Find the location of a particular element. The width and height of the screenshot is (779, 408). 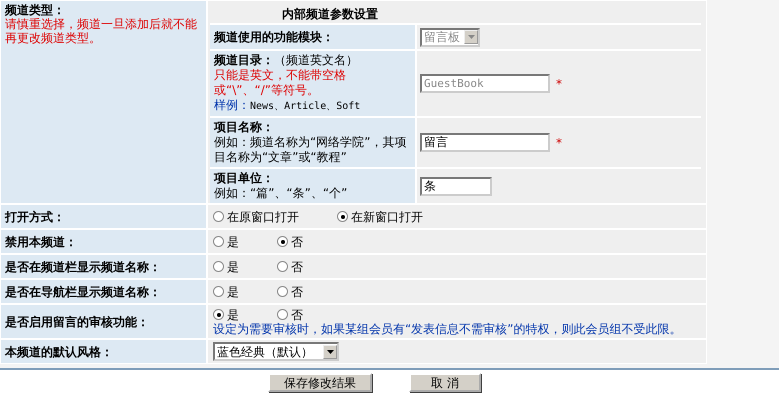

field-label: 是否在频道栏显示频道名称： is located at coordinates (83, 267).